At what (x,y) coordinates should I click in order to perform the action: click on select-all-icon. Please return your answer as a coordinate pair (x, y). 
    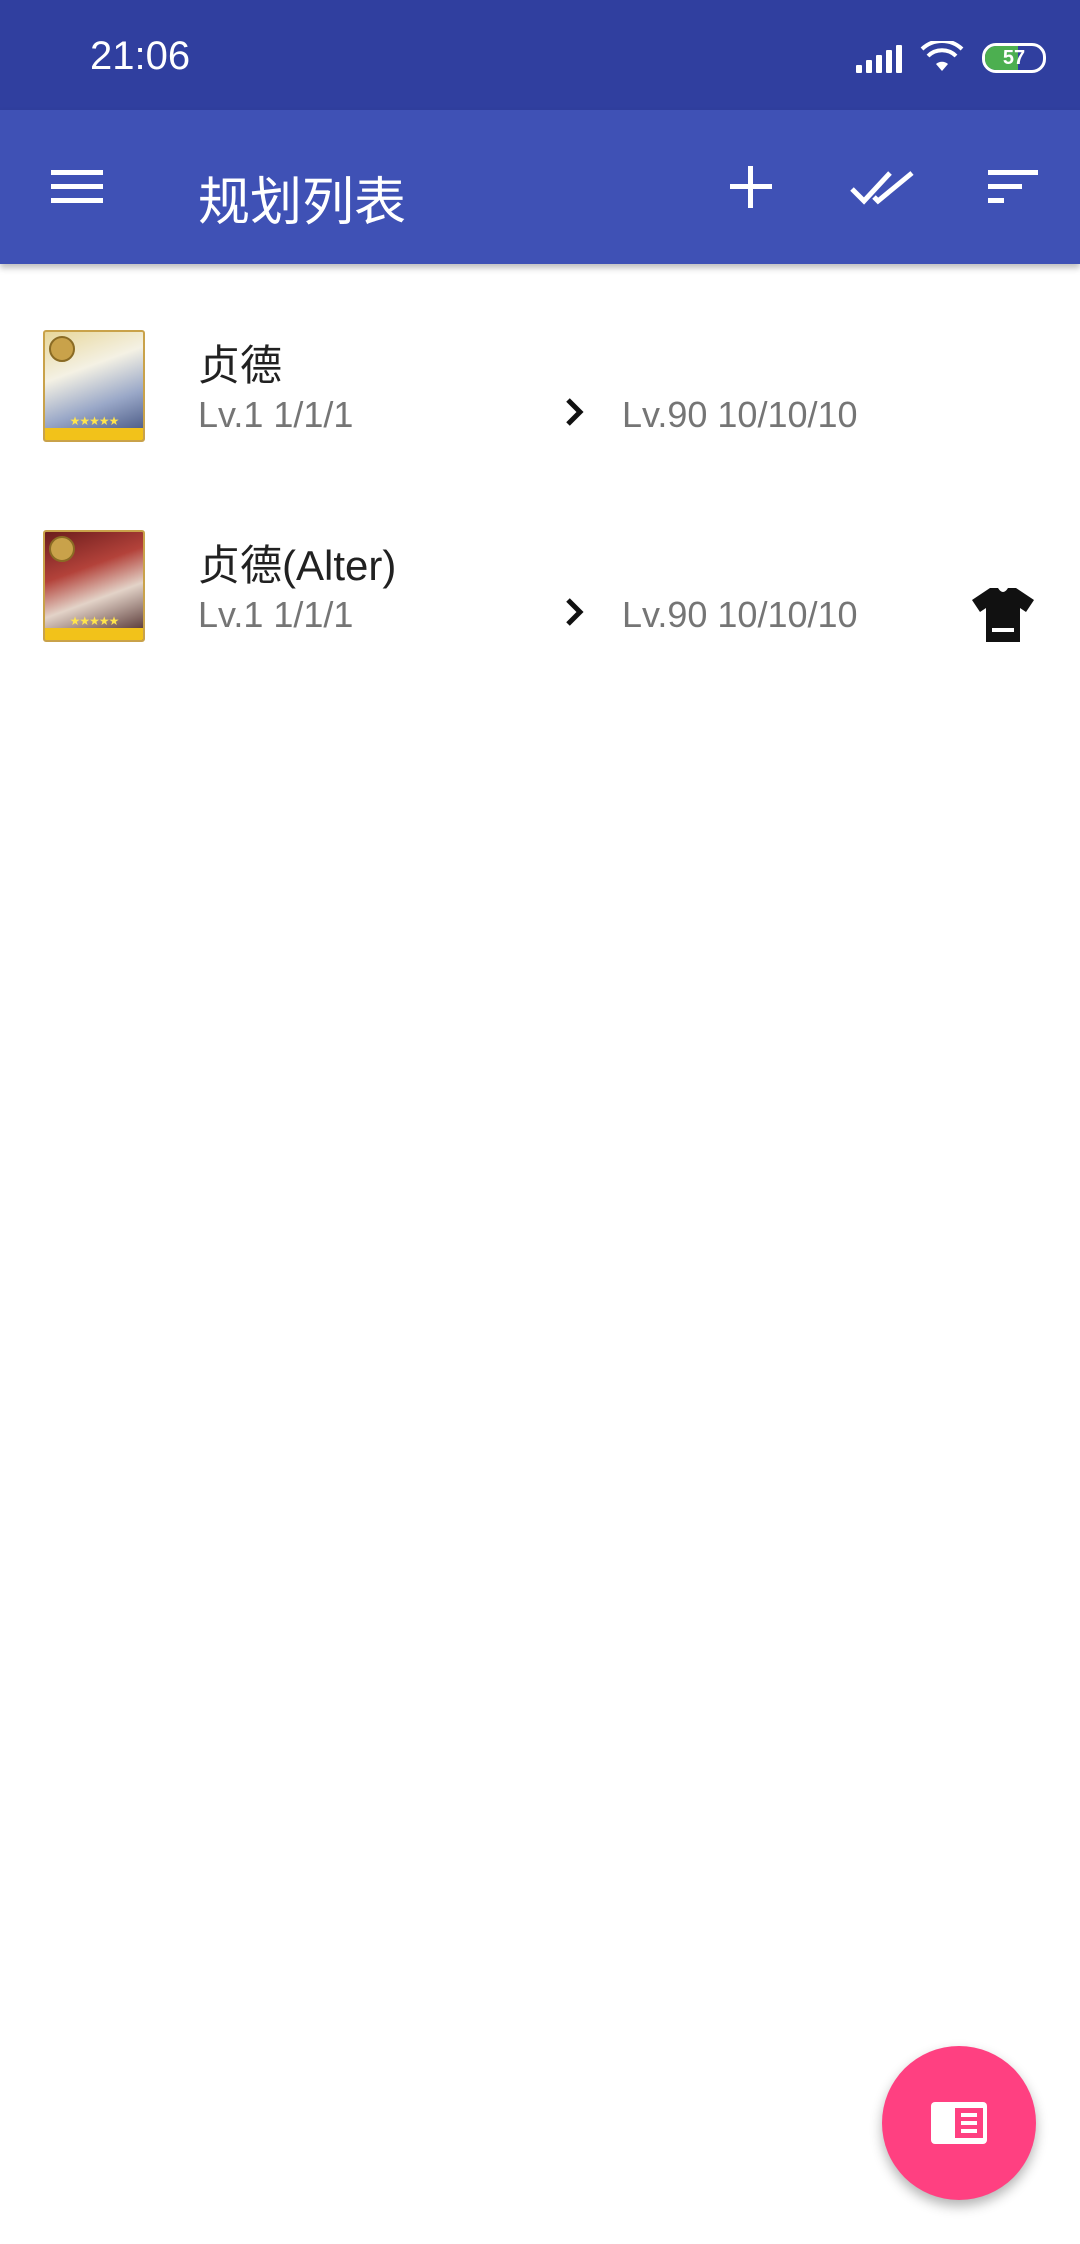
    Looking at the image, I should click on (882, 188).